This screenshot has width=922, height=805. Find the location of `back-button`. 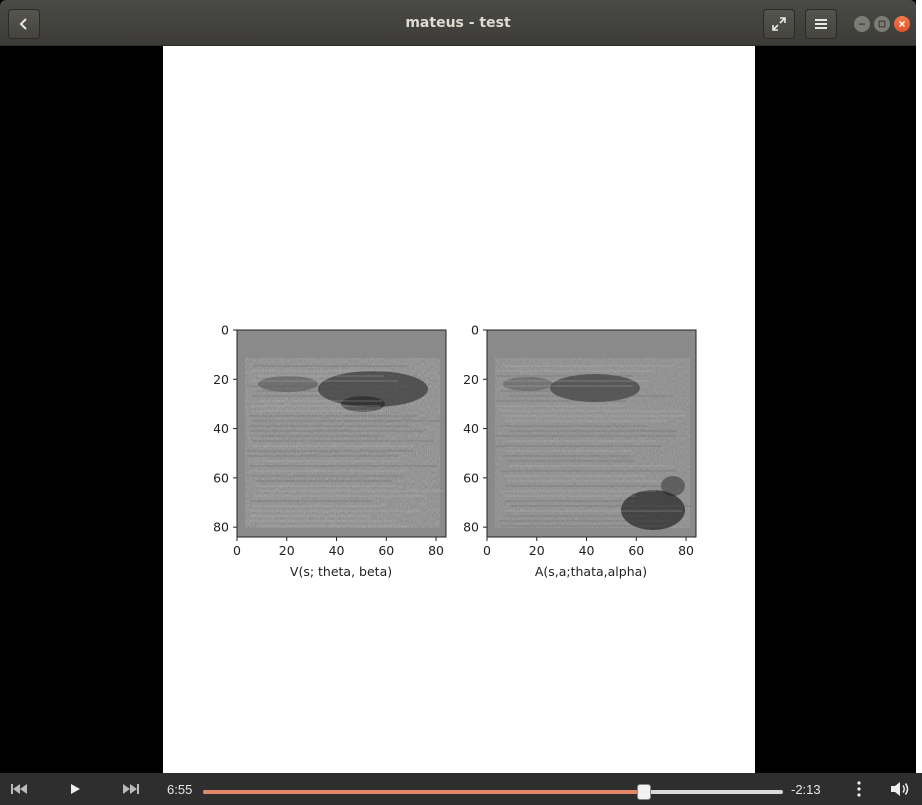

back-button is located at coordinates (24, 24).